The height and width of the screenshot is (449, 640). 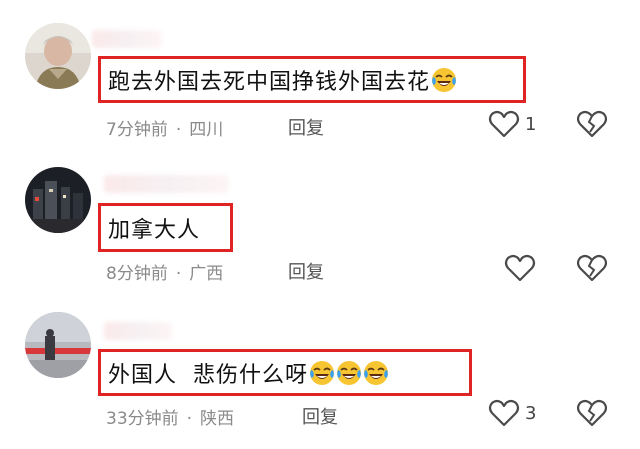 I want to click on comment-text: 加拿大人, so click(x=154, y=230).